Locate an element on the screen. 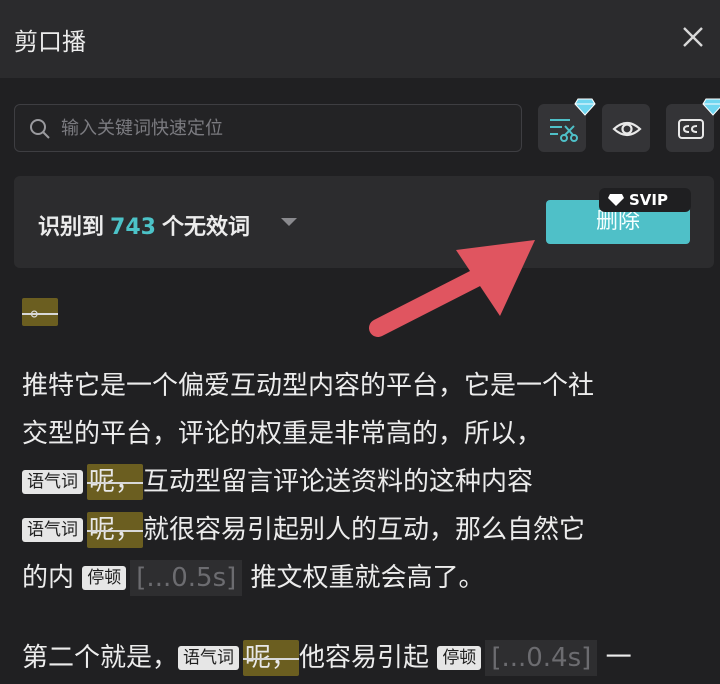 This screenshot has width=720, height=684. transcript-text: 一 is located at coordinates (618, 658).